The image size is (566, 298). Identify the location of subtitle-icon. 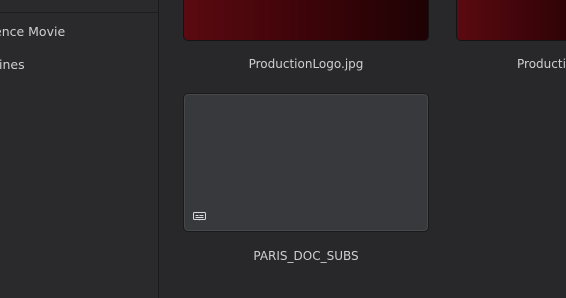
(199, 216).